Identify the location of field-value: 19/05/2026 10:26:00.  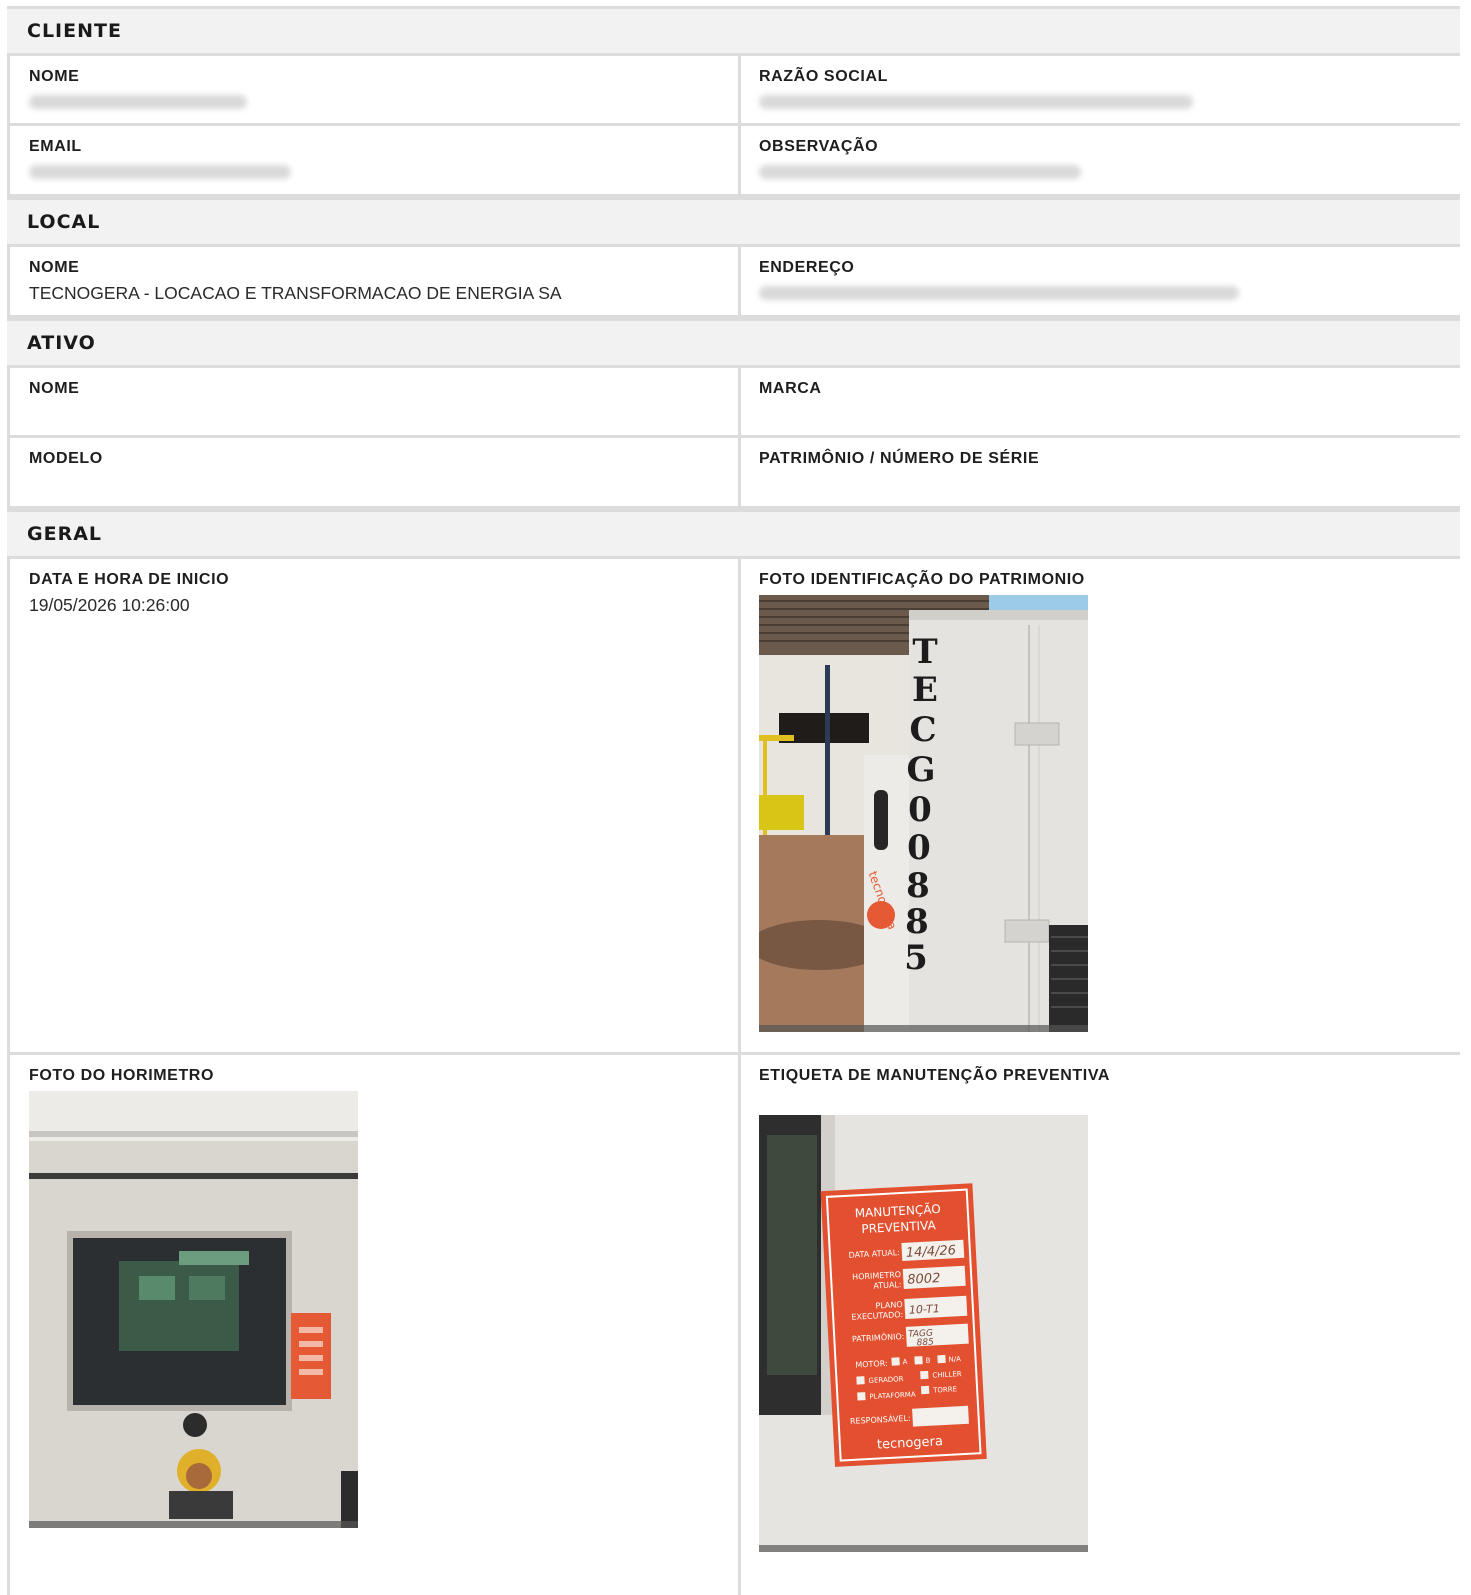
(109, 605).